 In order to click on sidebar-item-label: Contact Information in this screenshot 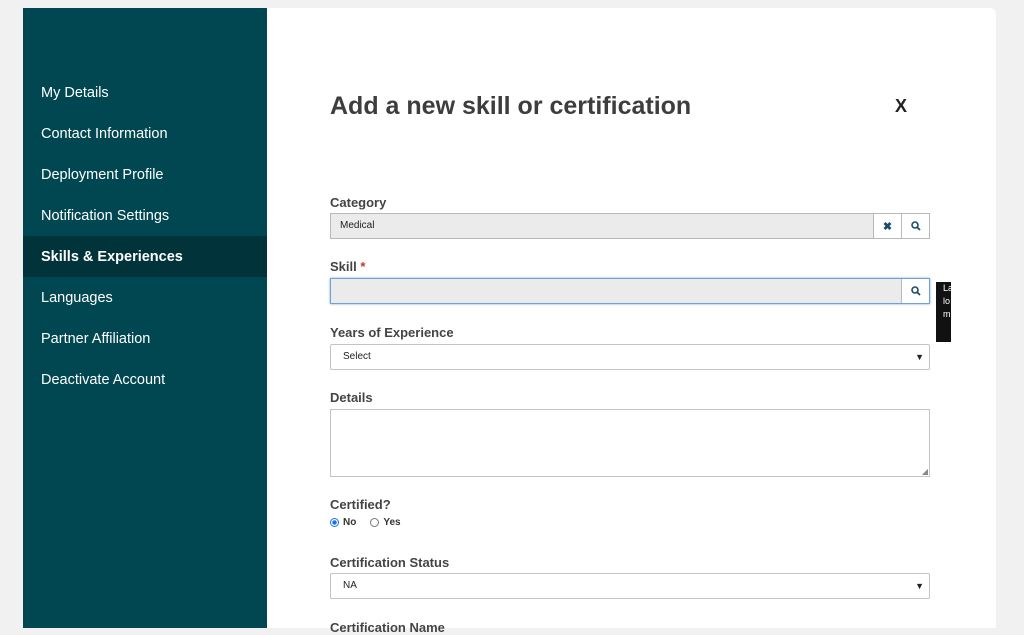, I will do `click(104, 133)`.